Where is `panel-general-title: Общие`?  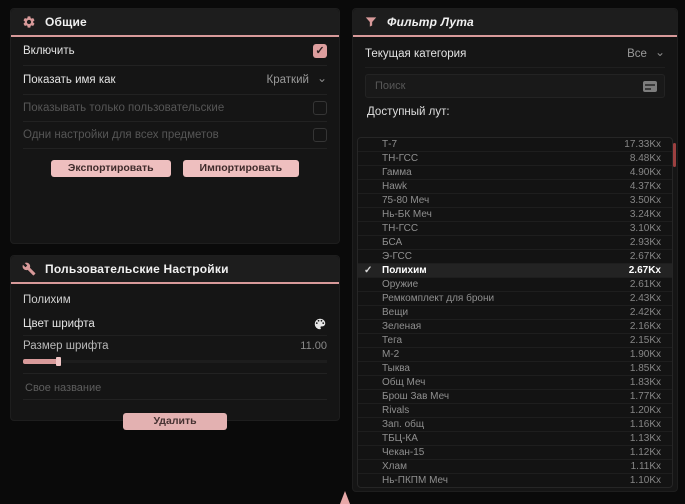
panel-general-title: Общие is located at coordinates (66, 22).